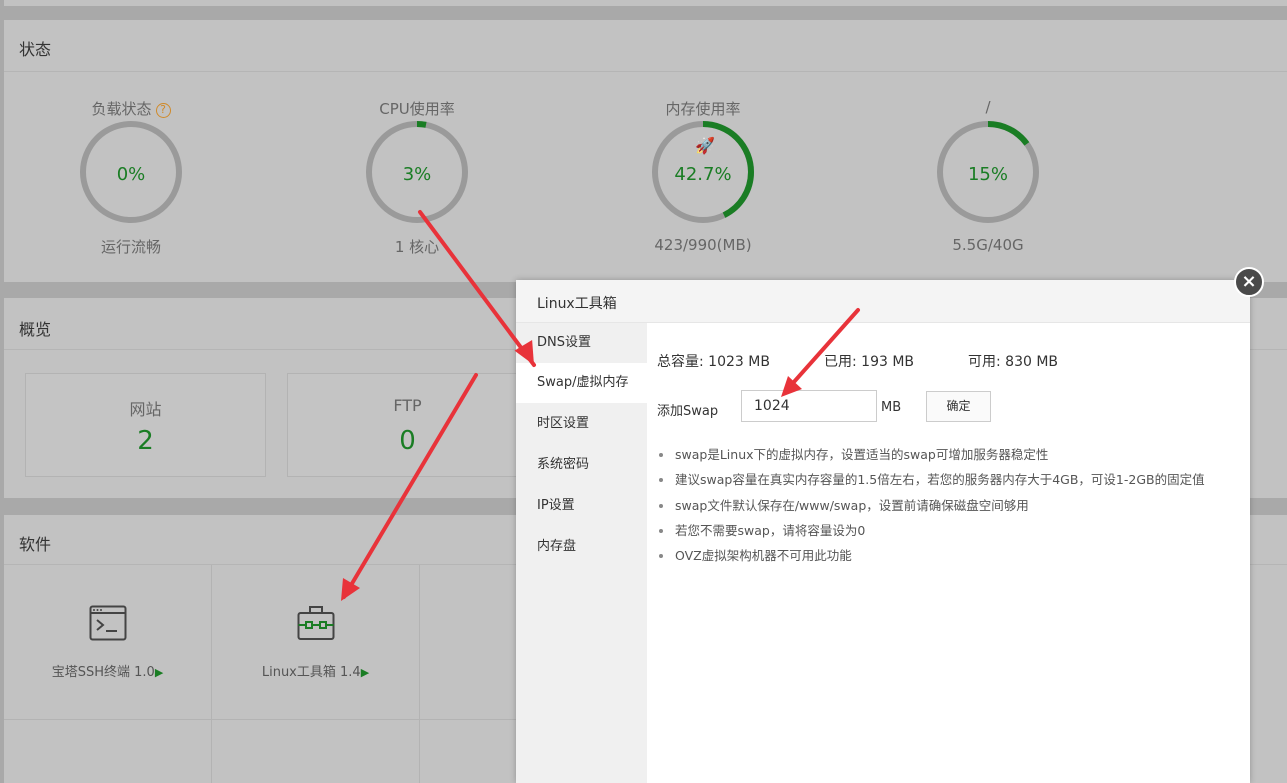 This screenshot has width=1287, height=783. I want to click on nav-ramdisk: 内存盘, so click(581, 547).